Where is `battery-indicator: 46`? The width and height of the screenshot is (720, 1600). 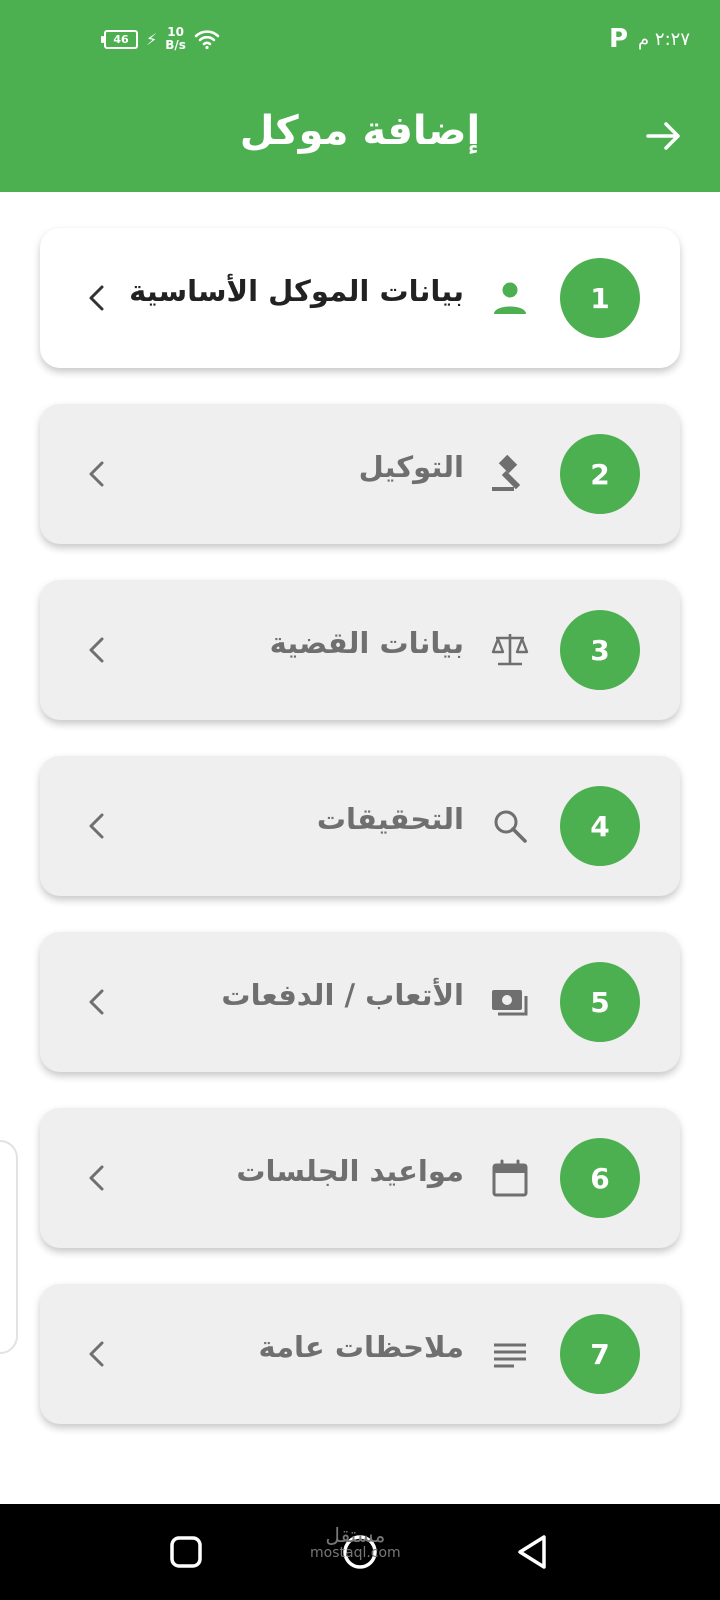 battery-indicator: 46 is located at coordinates (119, 39).